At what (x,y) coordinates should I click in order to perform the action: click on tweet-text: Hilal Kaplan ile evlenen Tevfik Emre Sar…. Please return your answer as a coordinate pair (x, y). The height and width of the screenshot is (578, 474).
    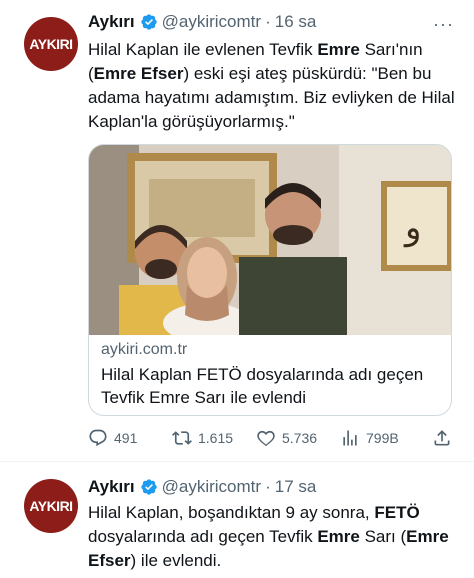
    Looking at the image, I should click on (275, 86).